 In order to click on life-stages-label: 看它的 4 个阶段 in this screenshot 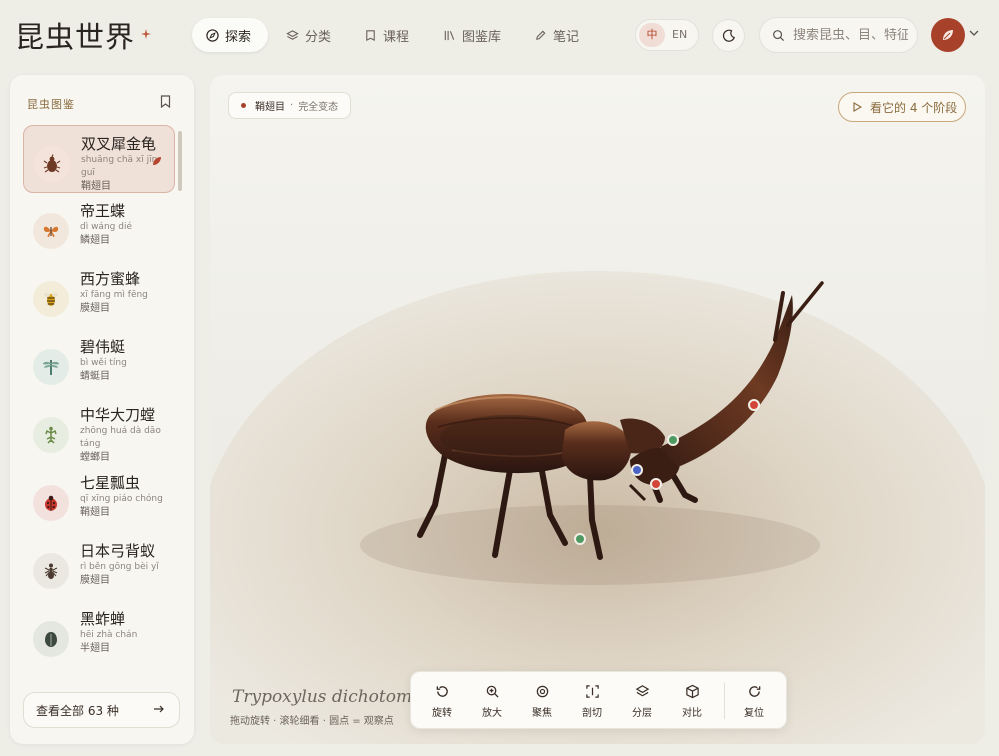, I will do `click(914, 107)`.